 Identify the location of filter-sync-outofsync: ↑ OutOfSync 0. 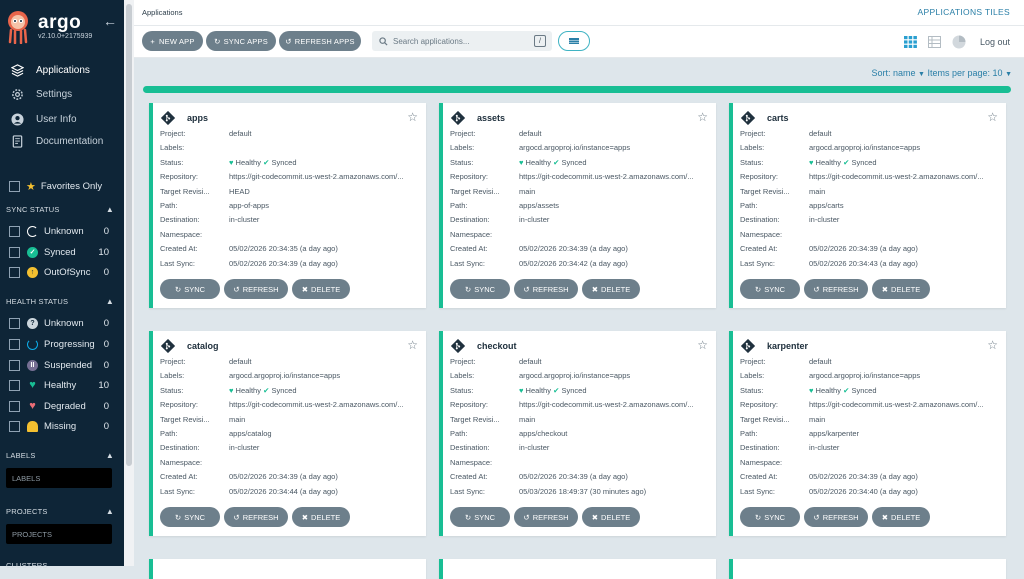
(59, 272).